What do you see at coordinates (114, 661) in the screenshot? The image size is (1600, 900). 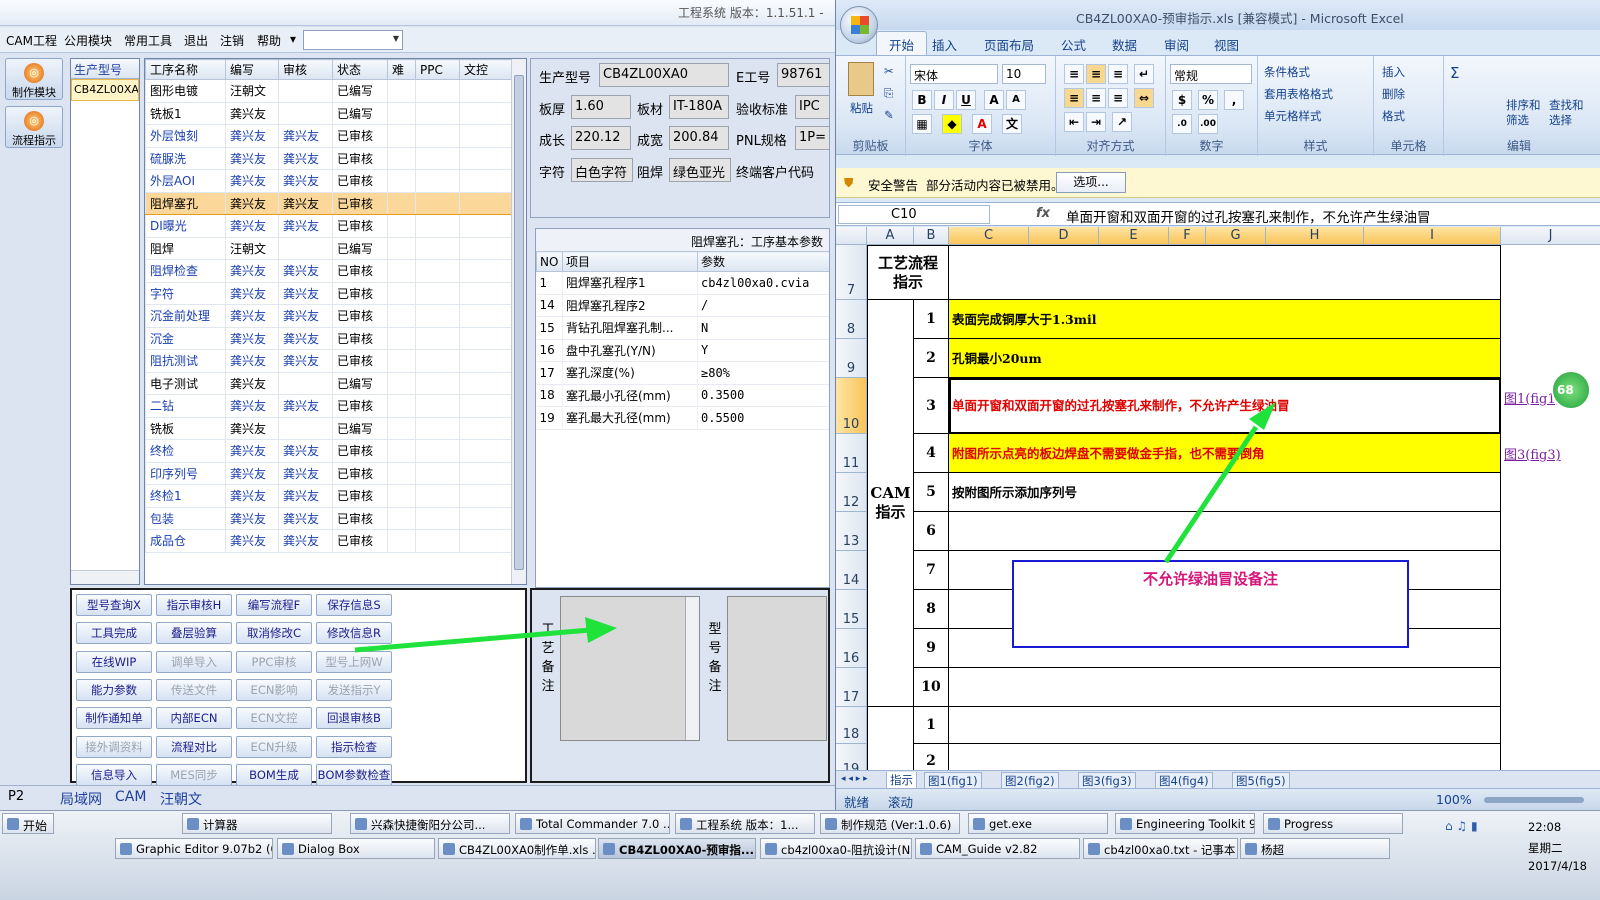 I see `action-button: 在线WIP` at bounding box center [114, 661].